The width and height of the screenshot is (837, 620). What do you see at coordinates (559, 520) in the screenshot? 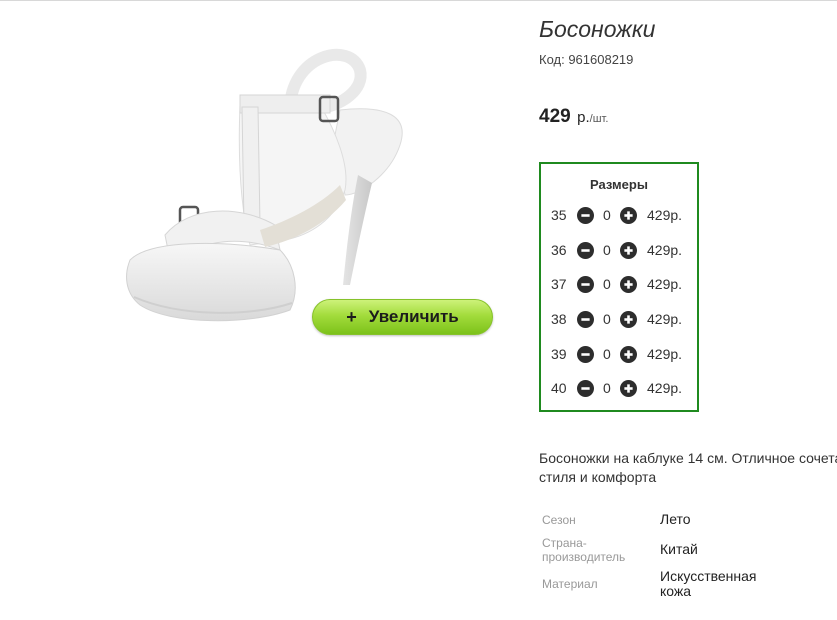
I see `attr-label-season: Сезон` at bounding box center [559, 520].